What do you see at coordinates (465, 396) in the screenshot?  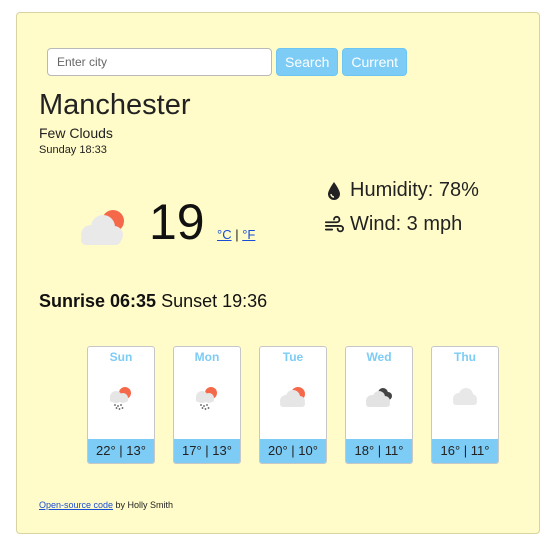 I see `cloud-icon` at bounding box center [465, 396].